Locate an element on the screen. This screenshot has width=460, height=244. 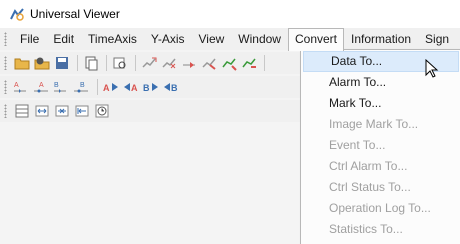
app-logo-icon is located at coordinates (17, 14).